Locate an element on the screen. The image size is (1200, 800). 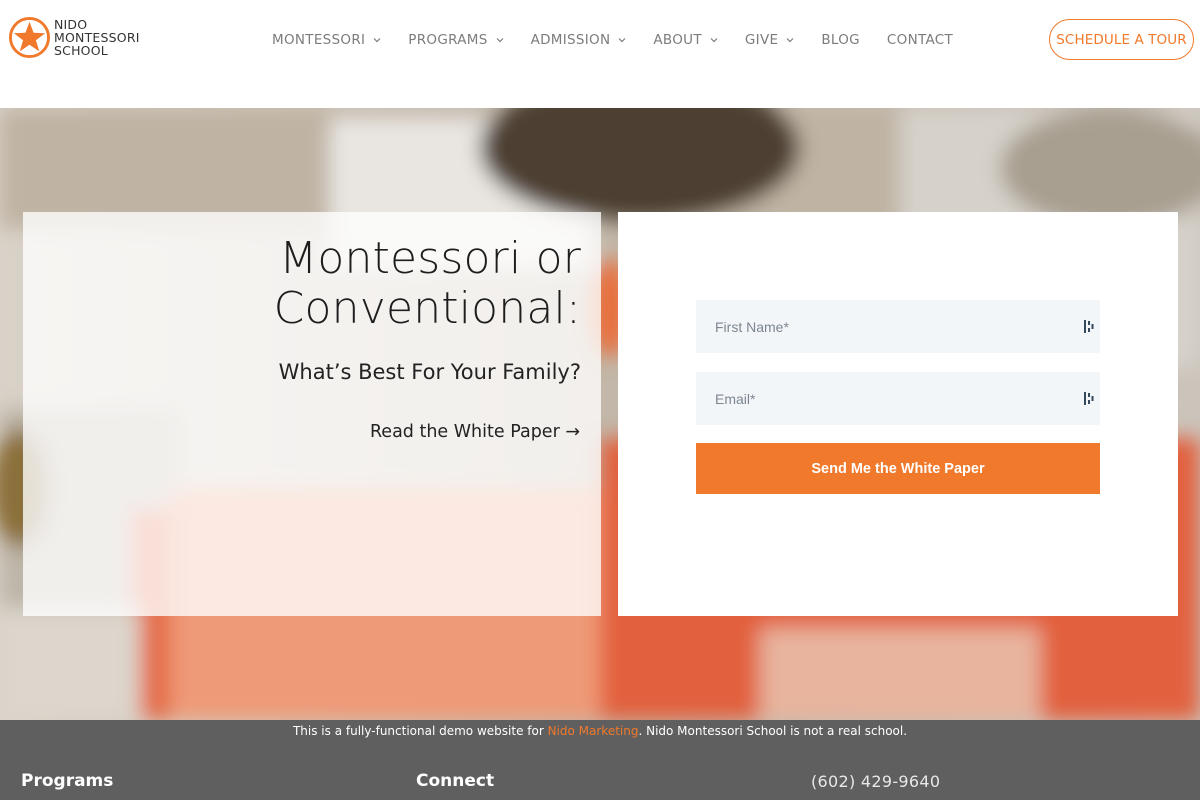
logo-line-3: SCHOOL is located at coordinates (81, 50).